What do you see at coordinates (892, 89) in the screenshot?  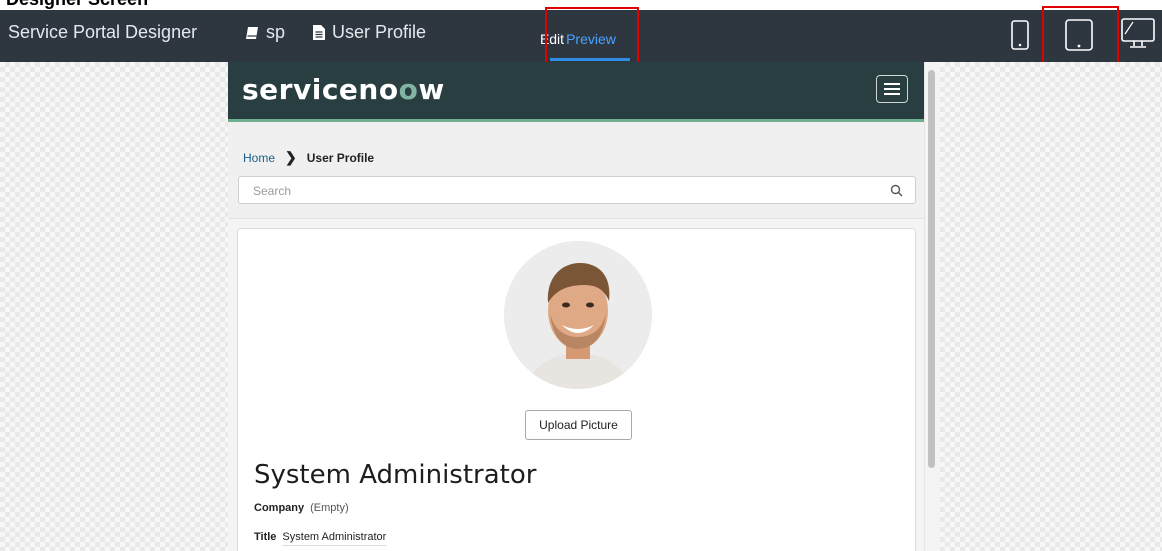 I see `hamburger-icon` at bounding box center [892, 89].